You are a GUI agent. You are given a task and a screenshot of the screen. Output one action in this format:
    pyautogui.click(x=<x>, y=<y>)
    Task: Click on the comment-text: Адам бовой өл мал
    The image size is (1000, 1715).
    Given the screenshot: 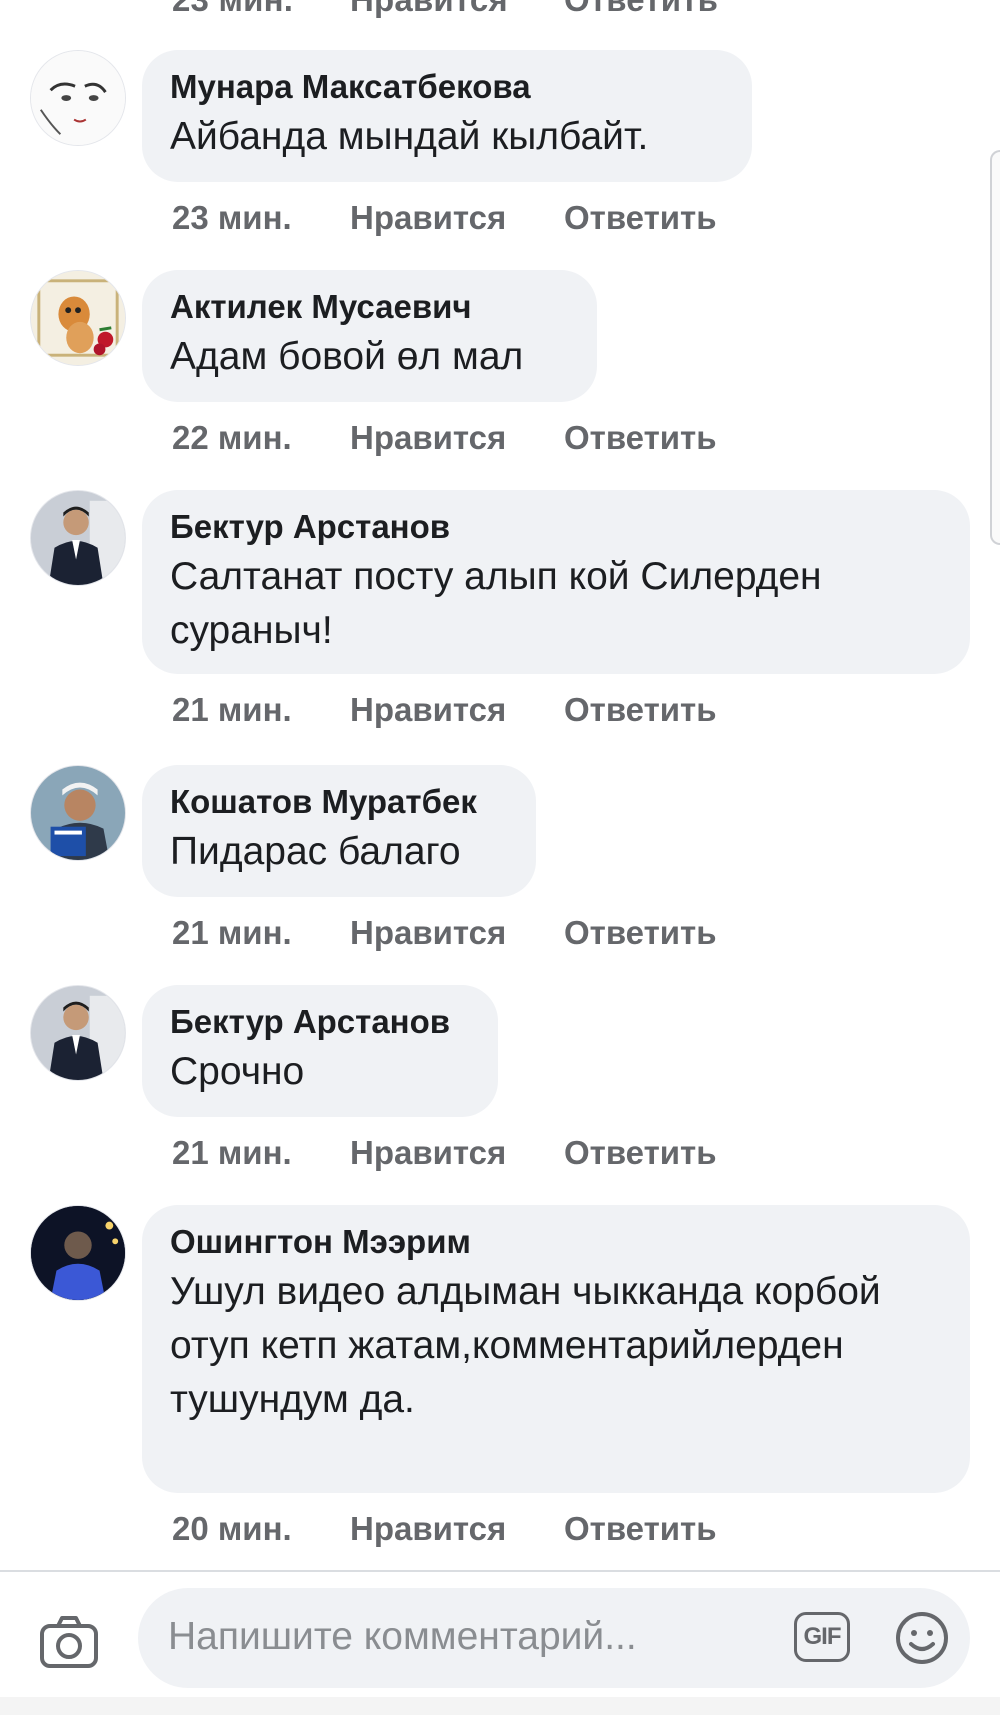 What is the action you would take?
    pyautogui.click(x=347, y=356)
    